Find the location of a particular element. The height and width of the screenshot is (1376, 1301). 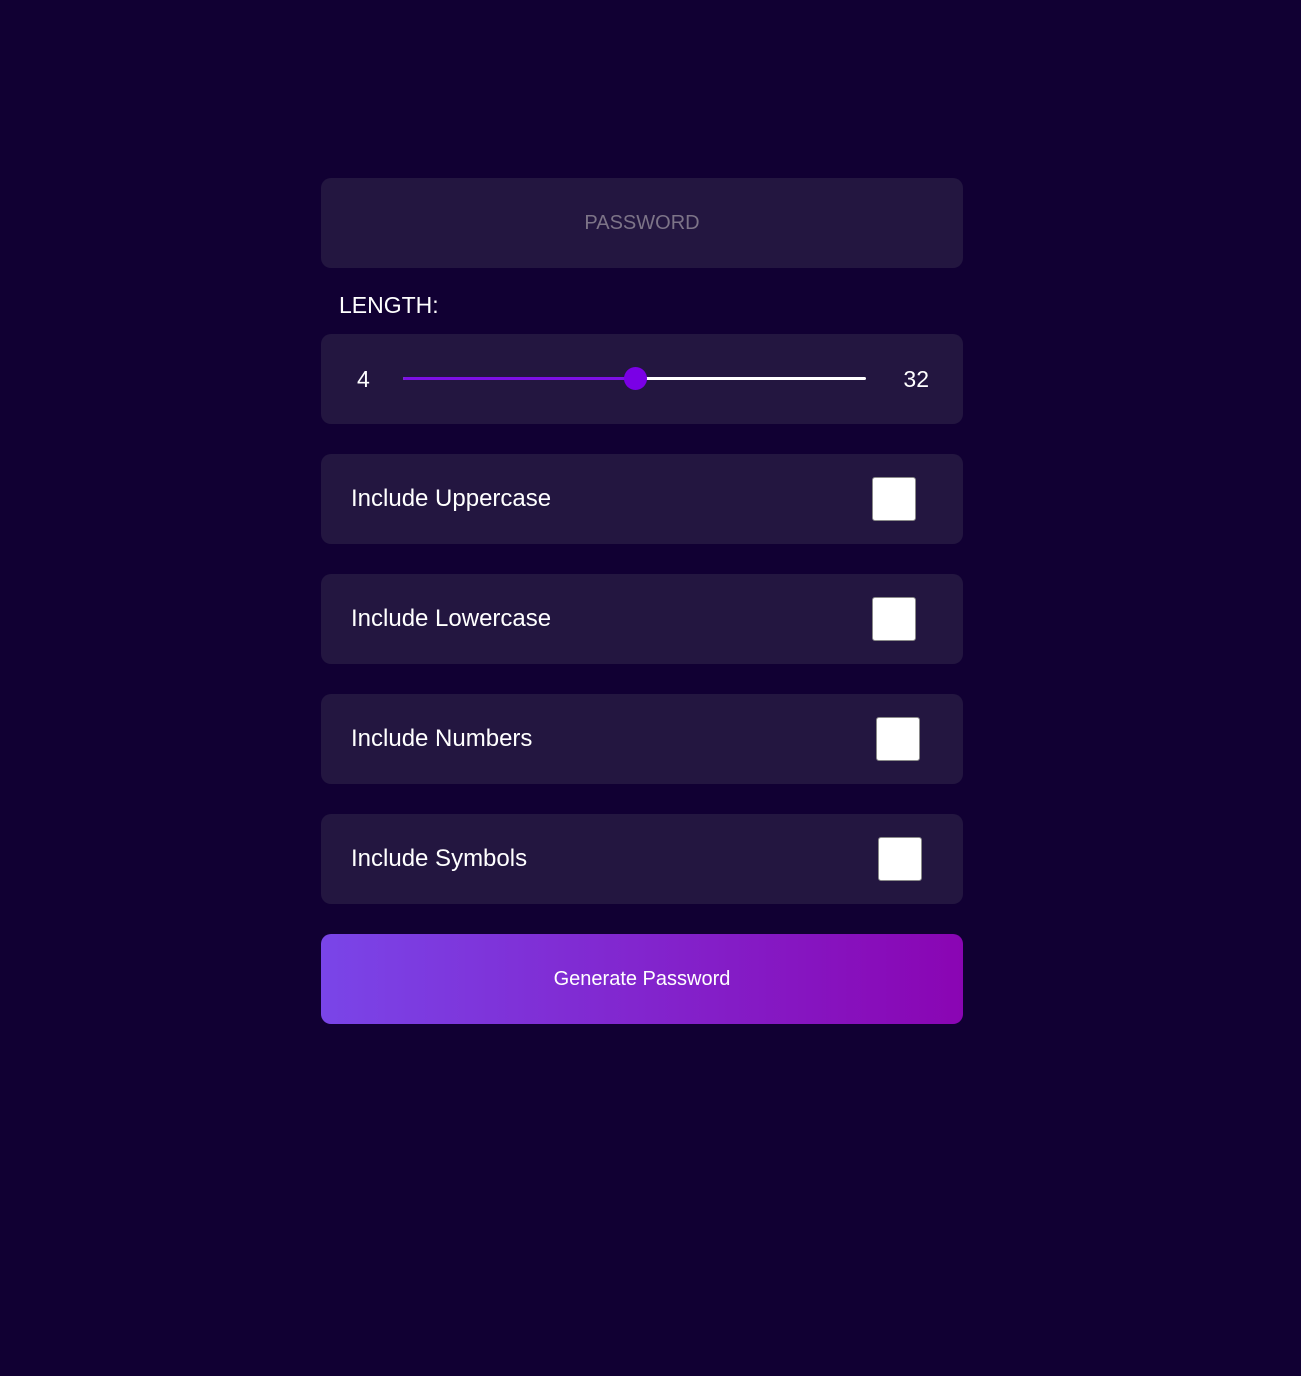

length-max-value: 32 is located at coordinates (916, 379).